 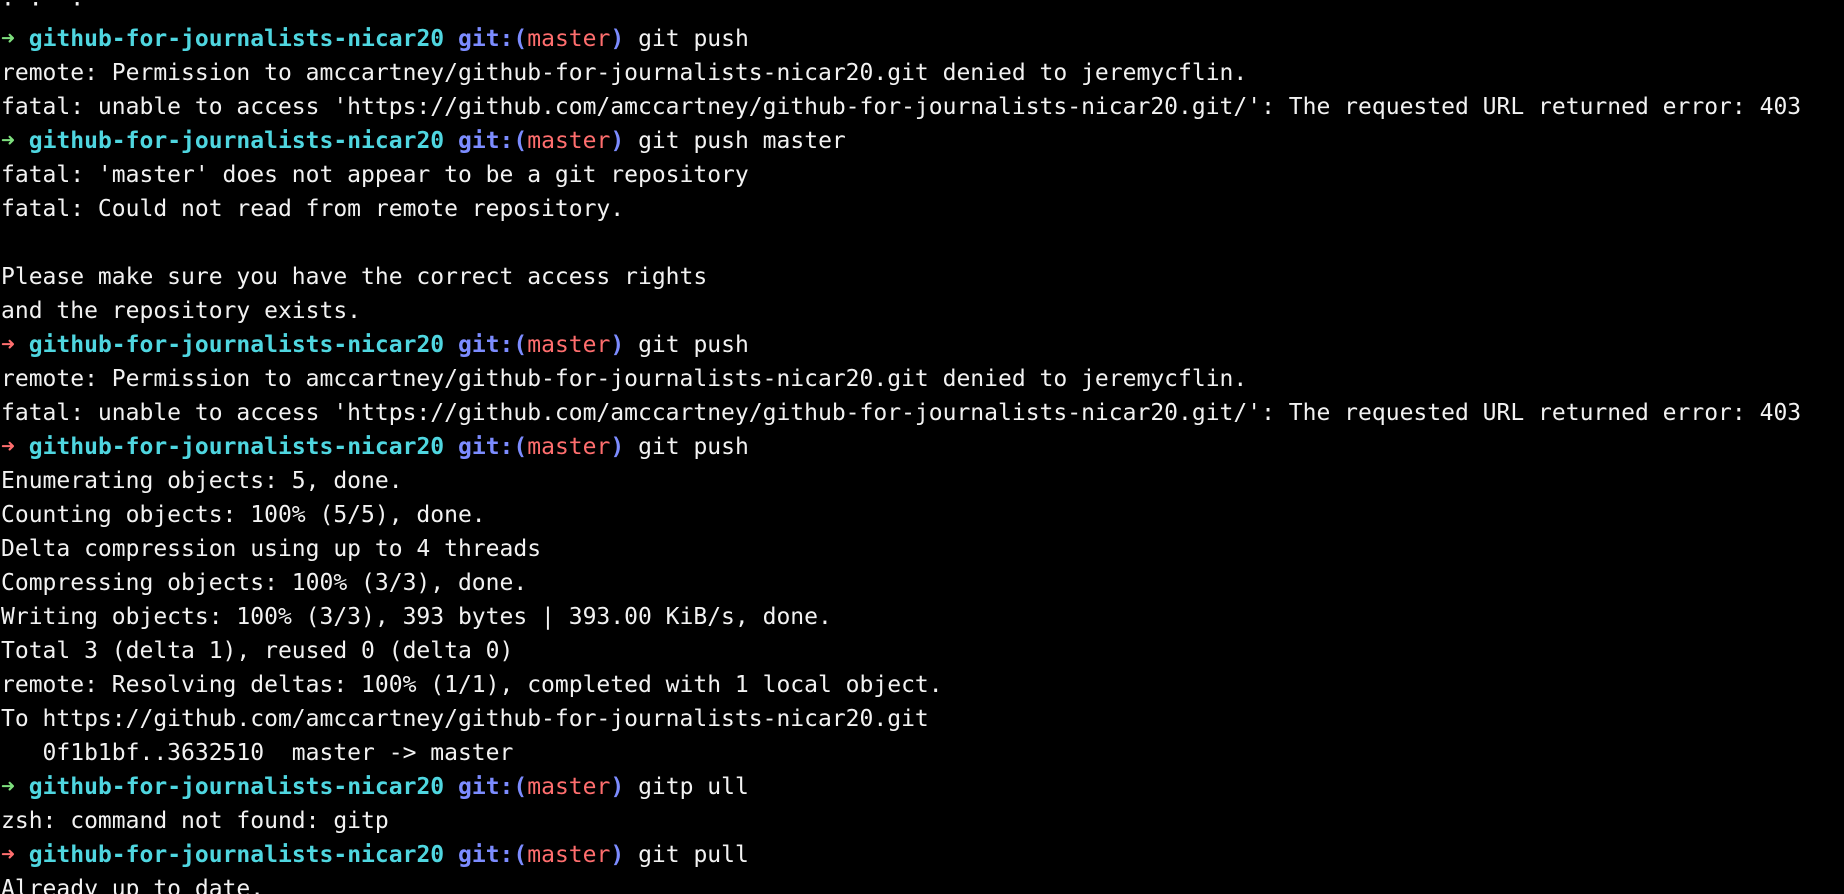 I want to click on output-text: · · ·, so click(x=43, y=9).